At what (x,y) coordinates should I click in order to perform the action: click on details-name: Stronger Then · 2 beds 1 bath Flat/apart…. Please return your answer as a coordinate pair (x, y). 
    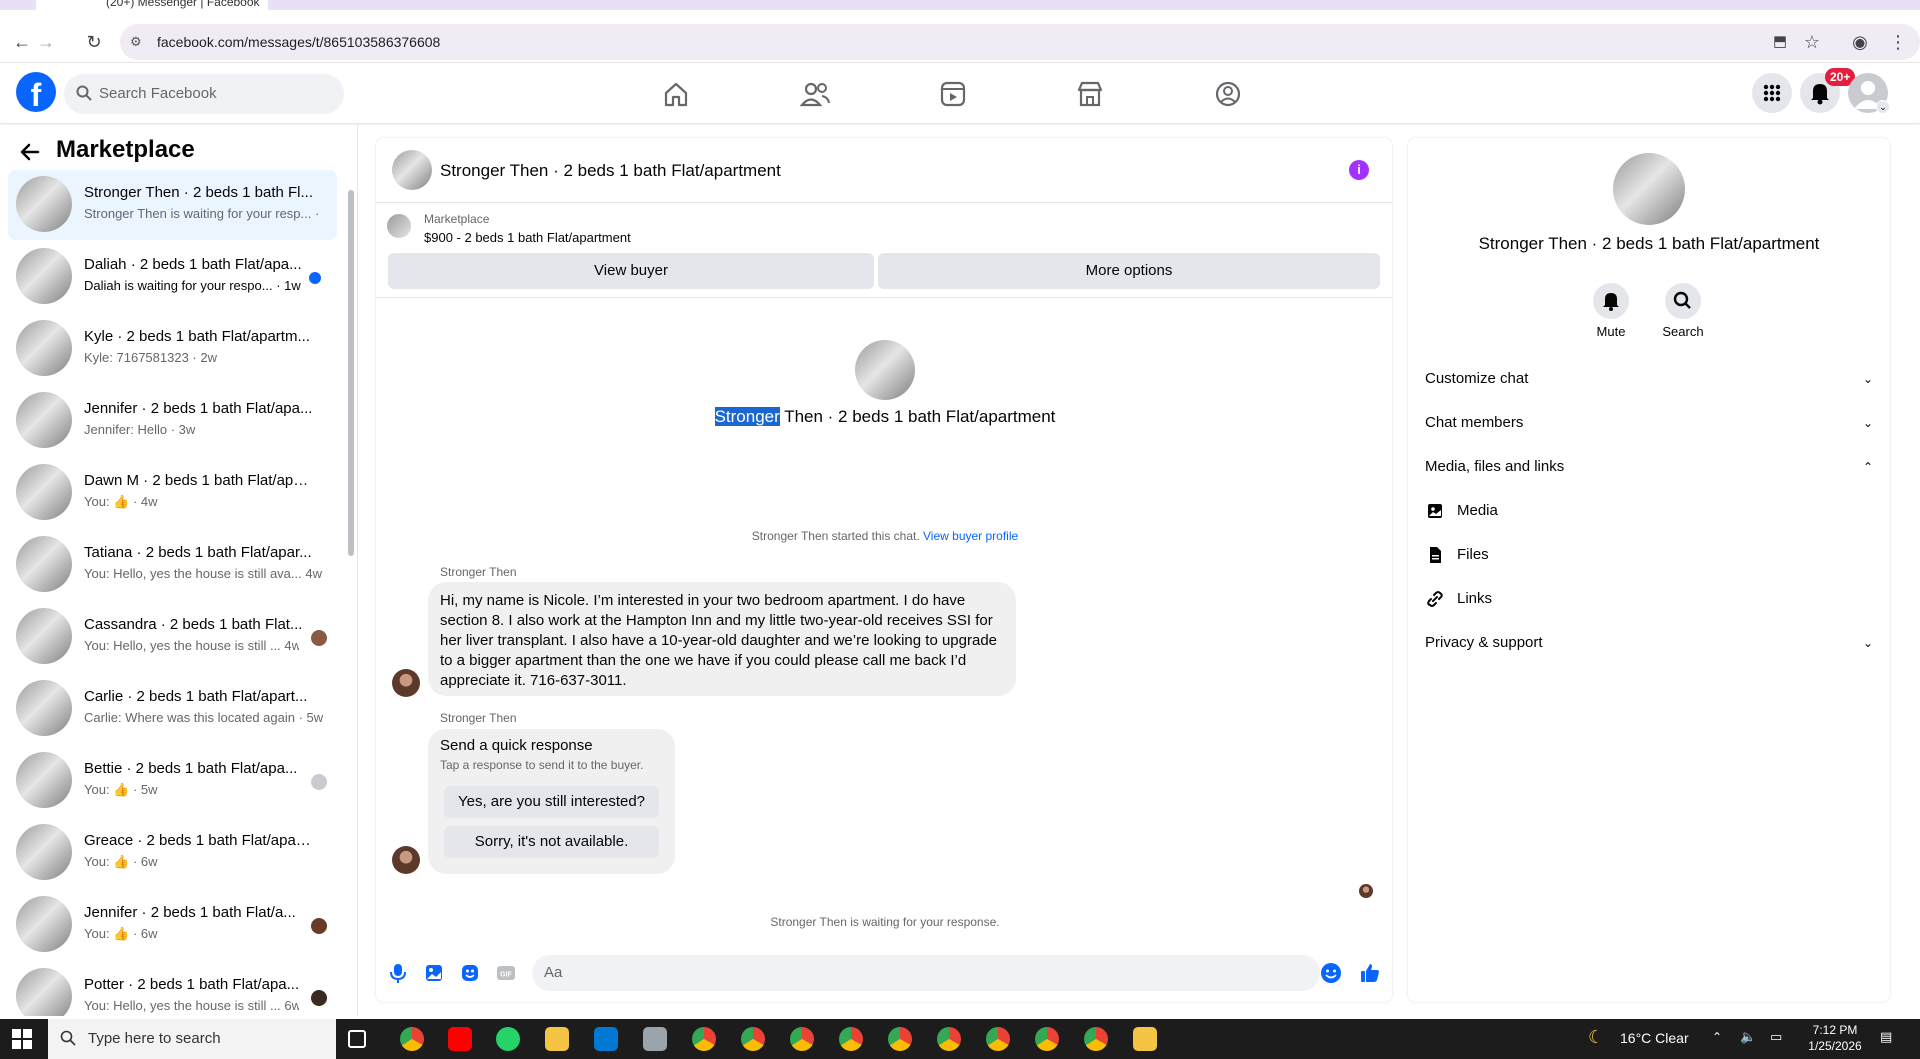
    Looking at the image, I should click on (1649, 243).